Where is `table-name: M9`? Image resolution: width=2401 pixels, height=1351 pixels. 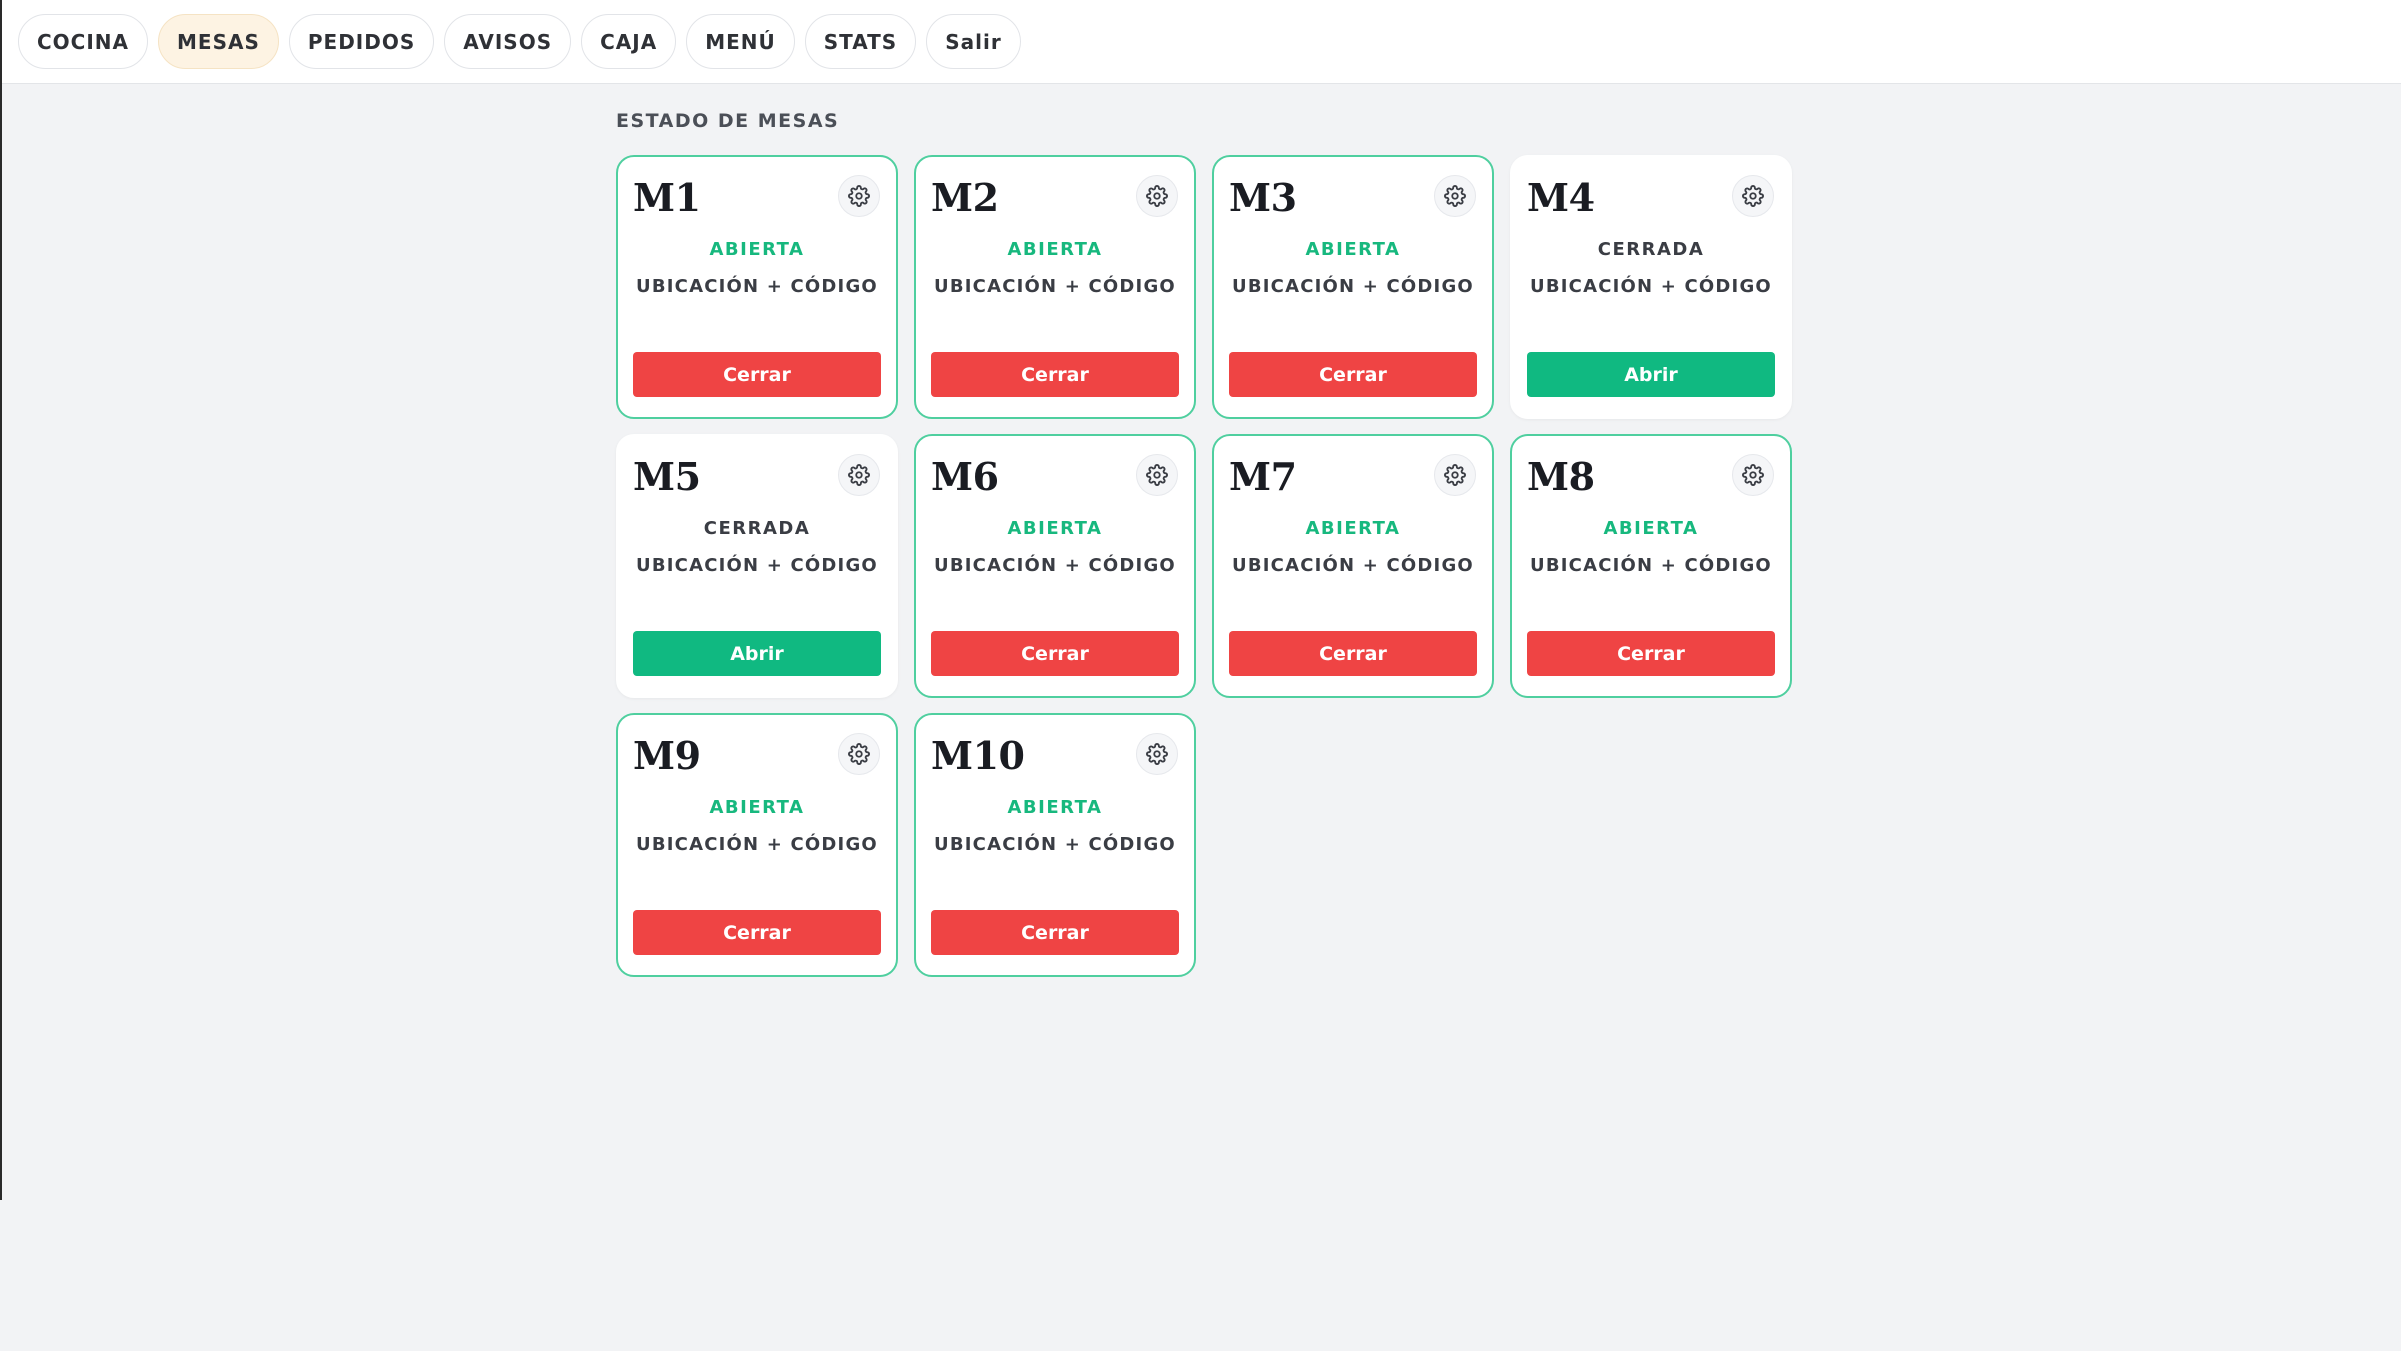
table-name: M9 is located at coordinates (667, 755).